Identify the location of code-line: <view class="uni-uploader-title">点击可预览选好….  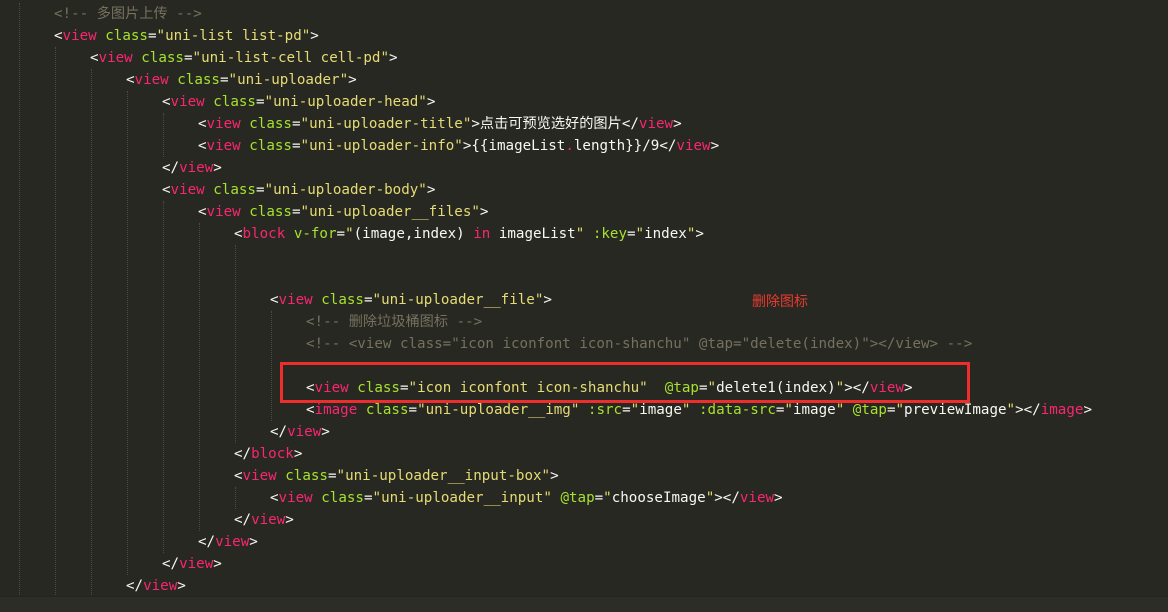
(440, 124).